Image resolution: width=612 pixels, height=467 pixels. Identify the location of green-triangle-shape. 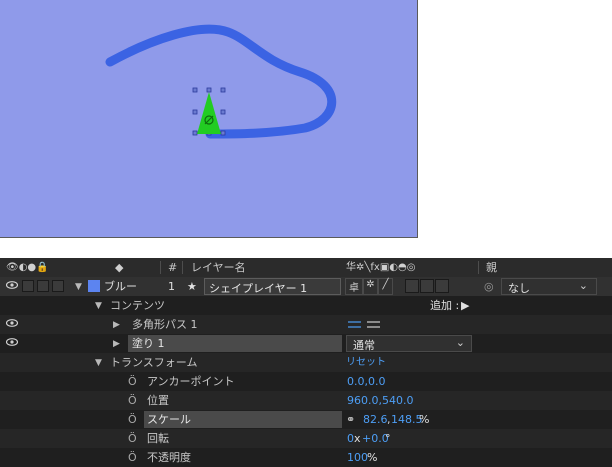
(209, 113).